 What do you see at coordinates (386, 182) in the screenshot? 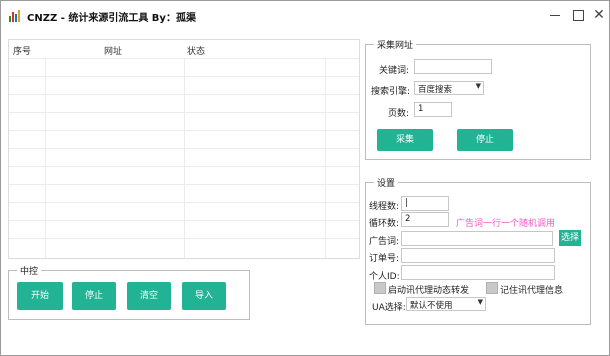
I see `settings-group-title: 设置` at bounding box center [386, 182].